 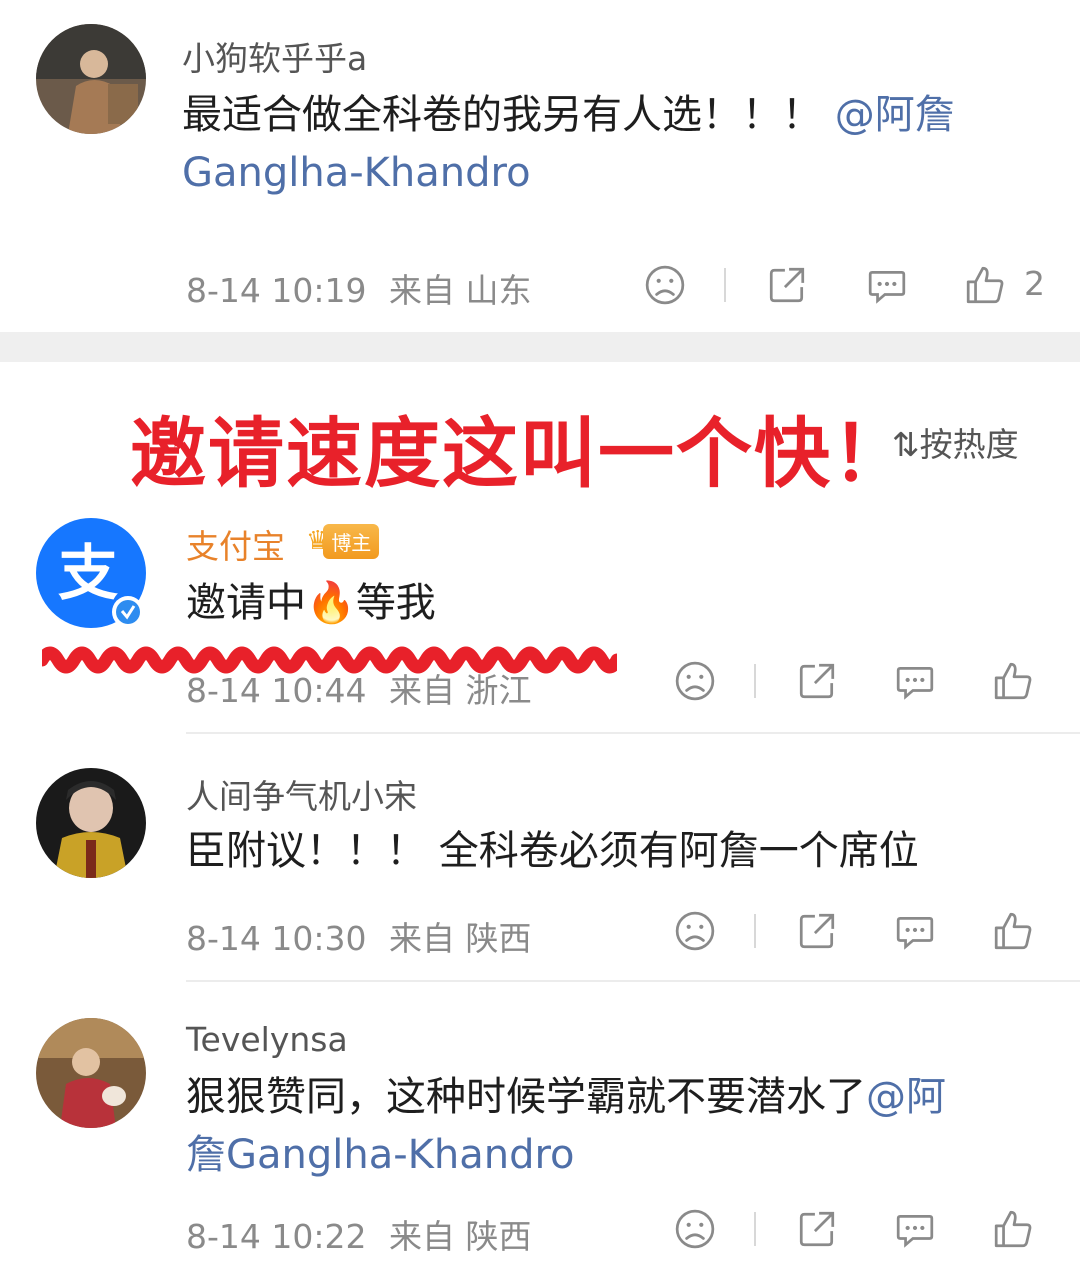 What do you see at coordinates (460, 290) in the screenshot?
I see `location: 来自 山东` at bounding box center [460, 290].